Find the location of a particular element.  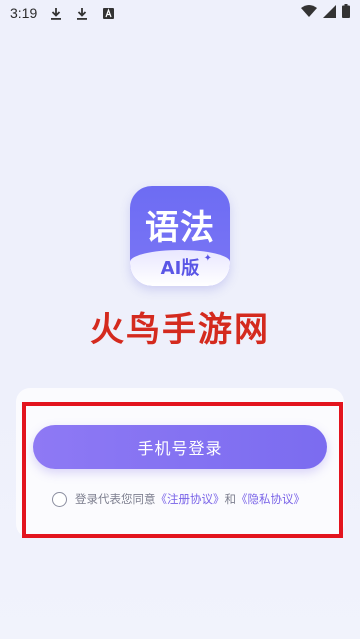

brand-watermark: 火鸟手游网 is located at coordinates (180, 330).